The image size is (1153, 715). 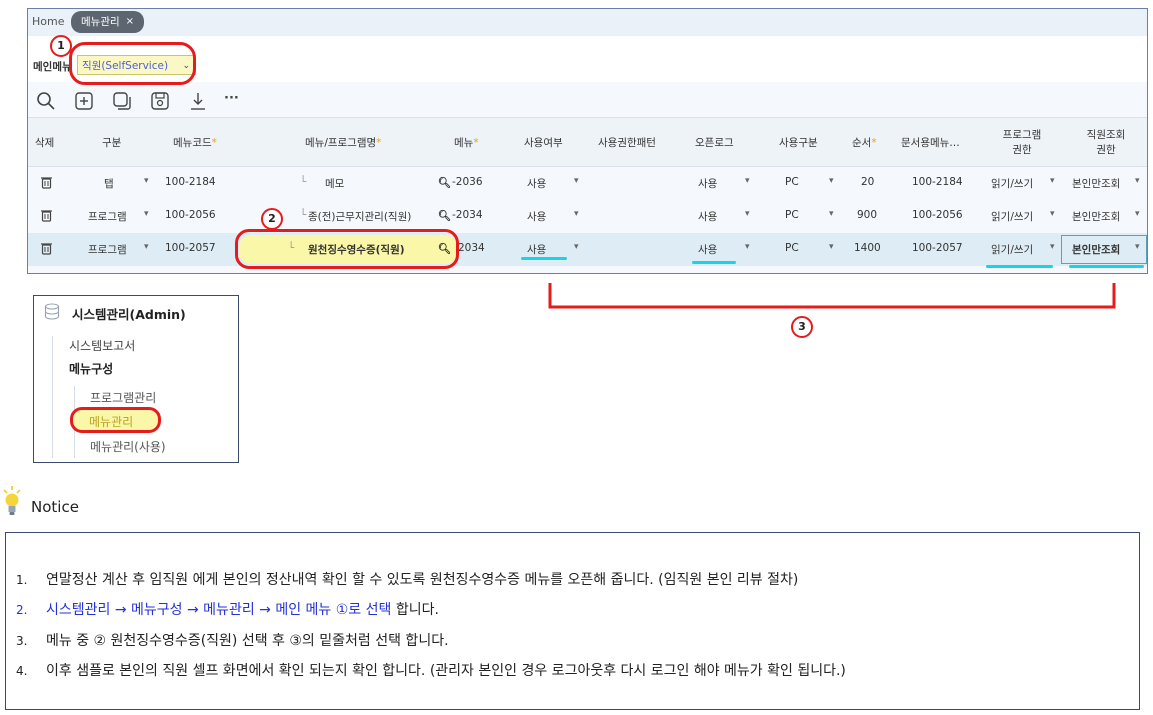 What do you see at coordinates (467, 215) in the screenshot?
I see `row-menu: -2034` at bounding box center [467, 215].